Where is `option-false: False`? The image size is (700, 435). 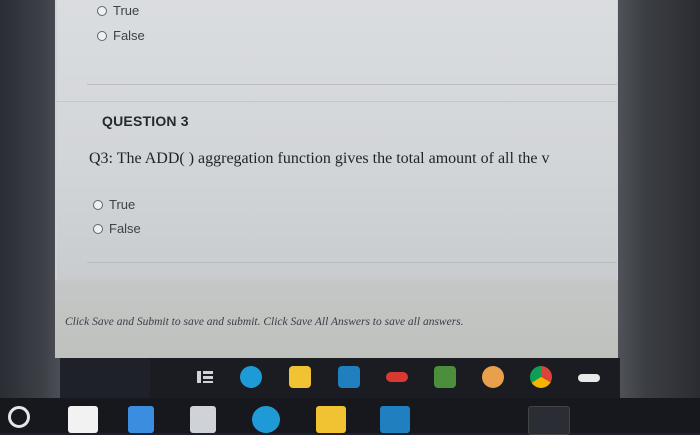
option-false: False is located at coordinates (117, 228).